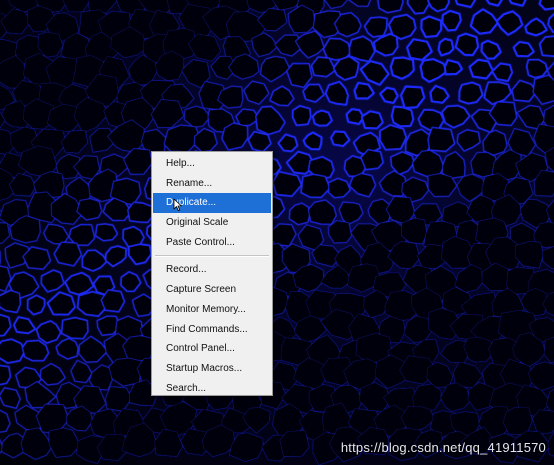 The height and width of the screenshot is (465, 554). Describe the element at coordinates (443, 447) in the screenshot. I see `watermark-url: https://blog.csdn.net/qq_41911570` at that location.